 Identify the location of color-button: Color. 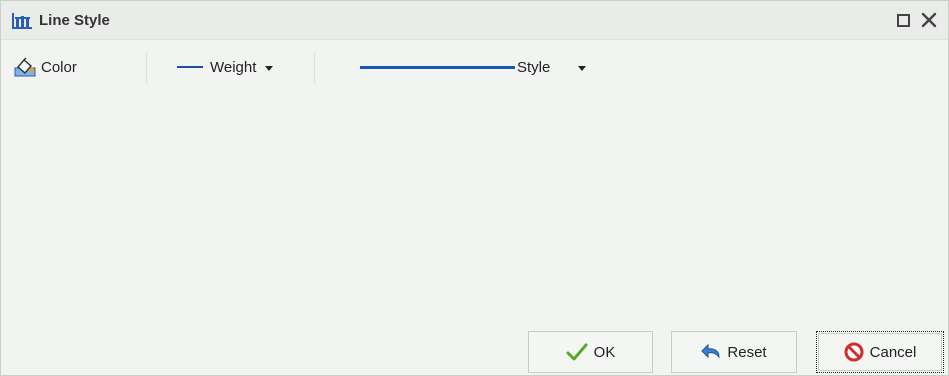
(45, 67).